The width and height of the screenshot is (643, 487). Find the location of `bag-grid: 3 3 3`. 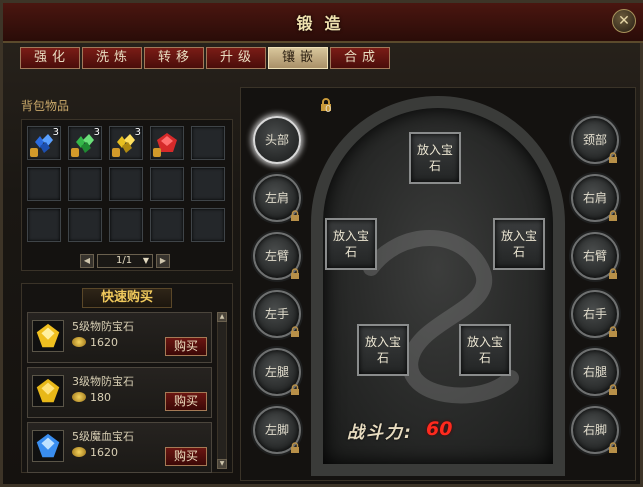

bag-grid: 3 3 3 is located at coordinates (127, 195).